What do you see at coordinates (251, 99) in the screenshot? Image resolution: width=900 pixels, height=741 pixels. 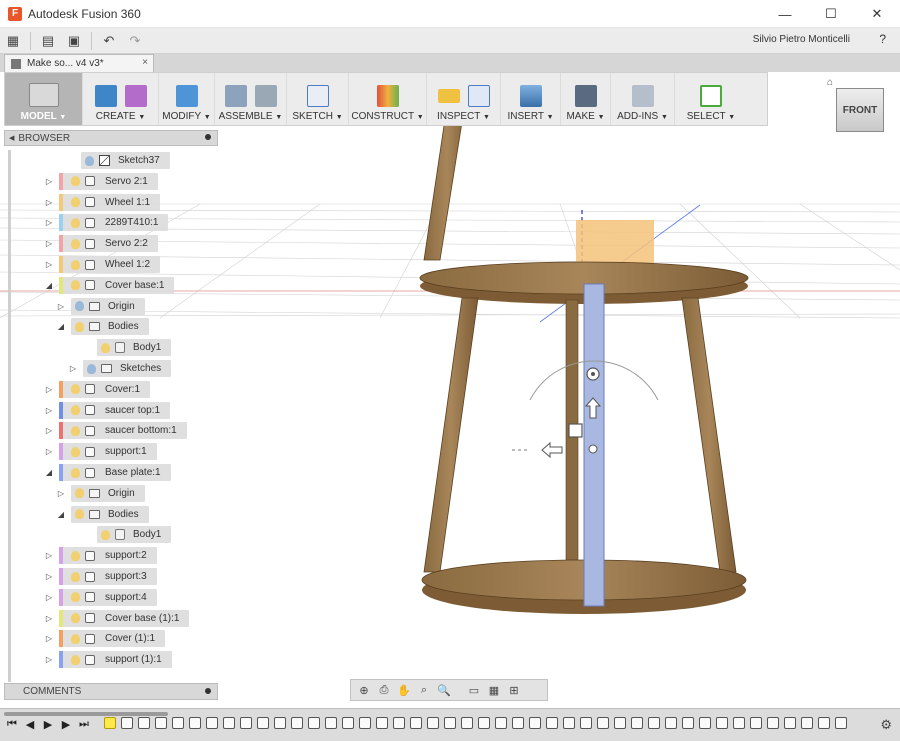 I see `assemble-menu: ASSEMBLE ▼` at bounding box center [251, 99].